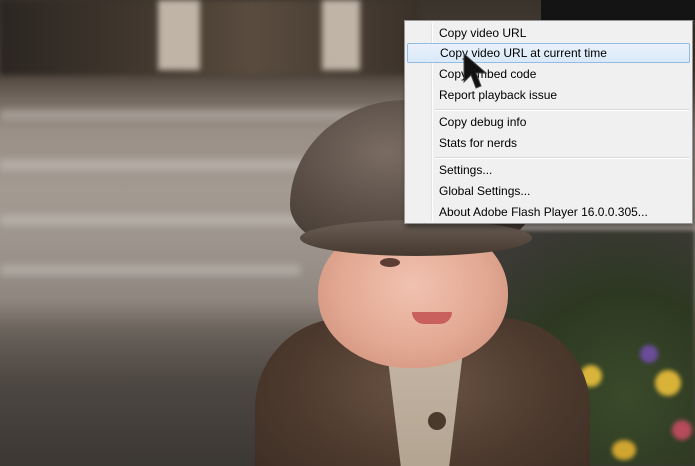 This screenshot has height=466, width=695. I want to click on menu-item-copy-video-url: Copy video URL, so click(548, 33).